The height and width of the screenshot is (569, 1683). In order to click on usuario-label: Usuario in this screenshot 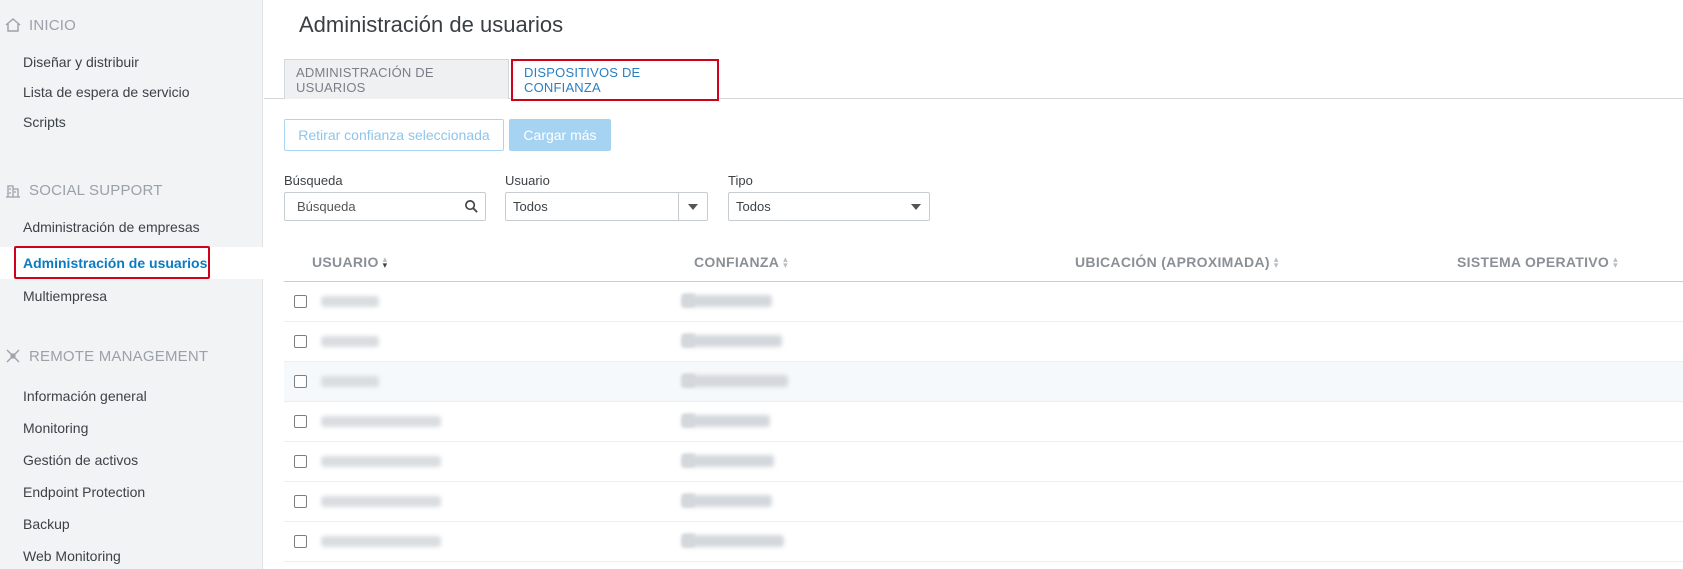, I will do `click(527, 180)`.